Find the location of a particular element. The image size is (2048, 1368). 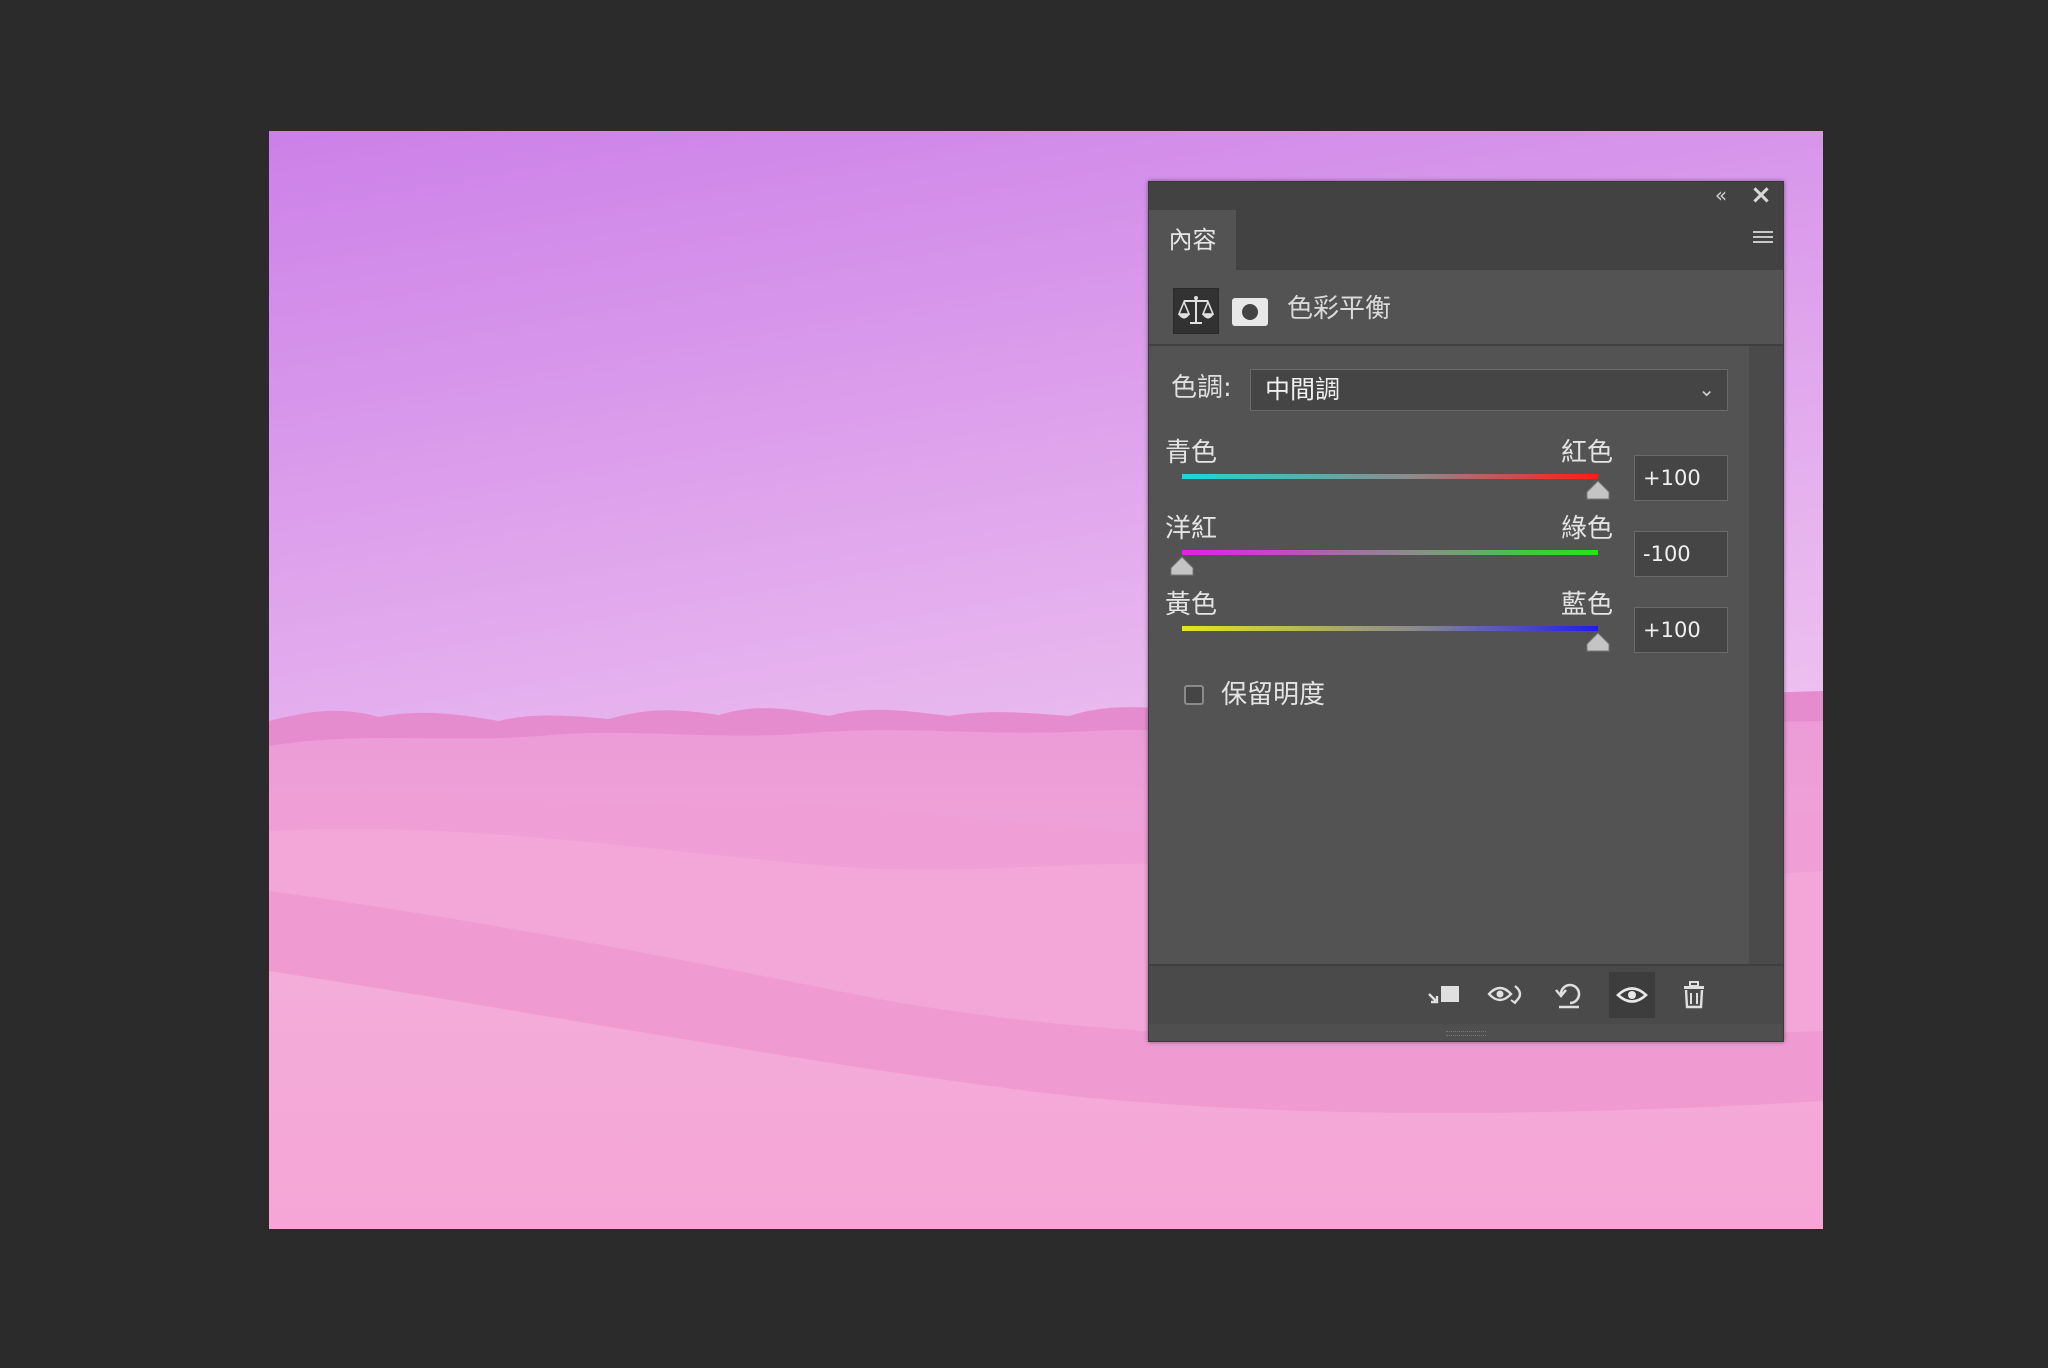

panel-tab-row: 內容 is located at coordinates (1466, 240).